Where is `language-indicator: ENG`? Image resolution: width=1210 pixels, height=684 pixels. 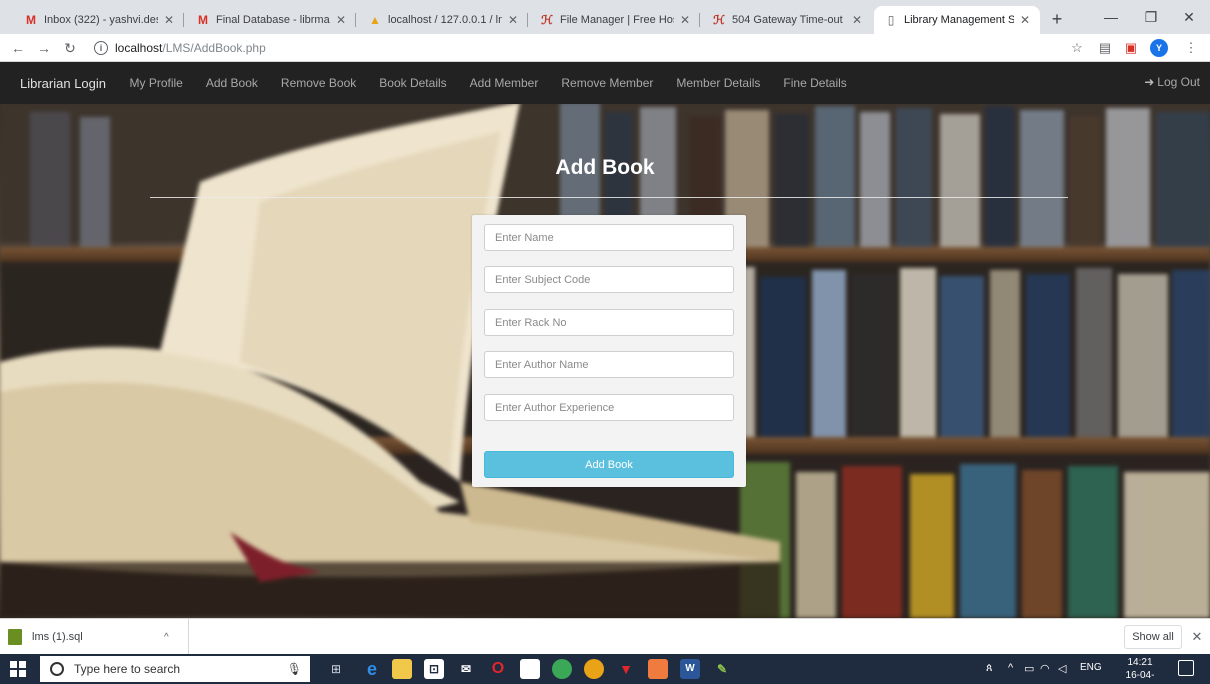 language-indicator: ENG is located at coordinates (1091, 667).